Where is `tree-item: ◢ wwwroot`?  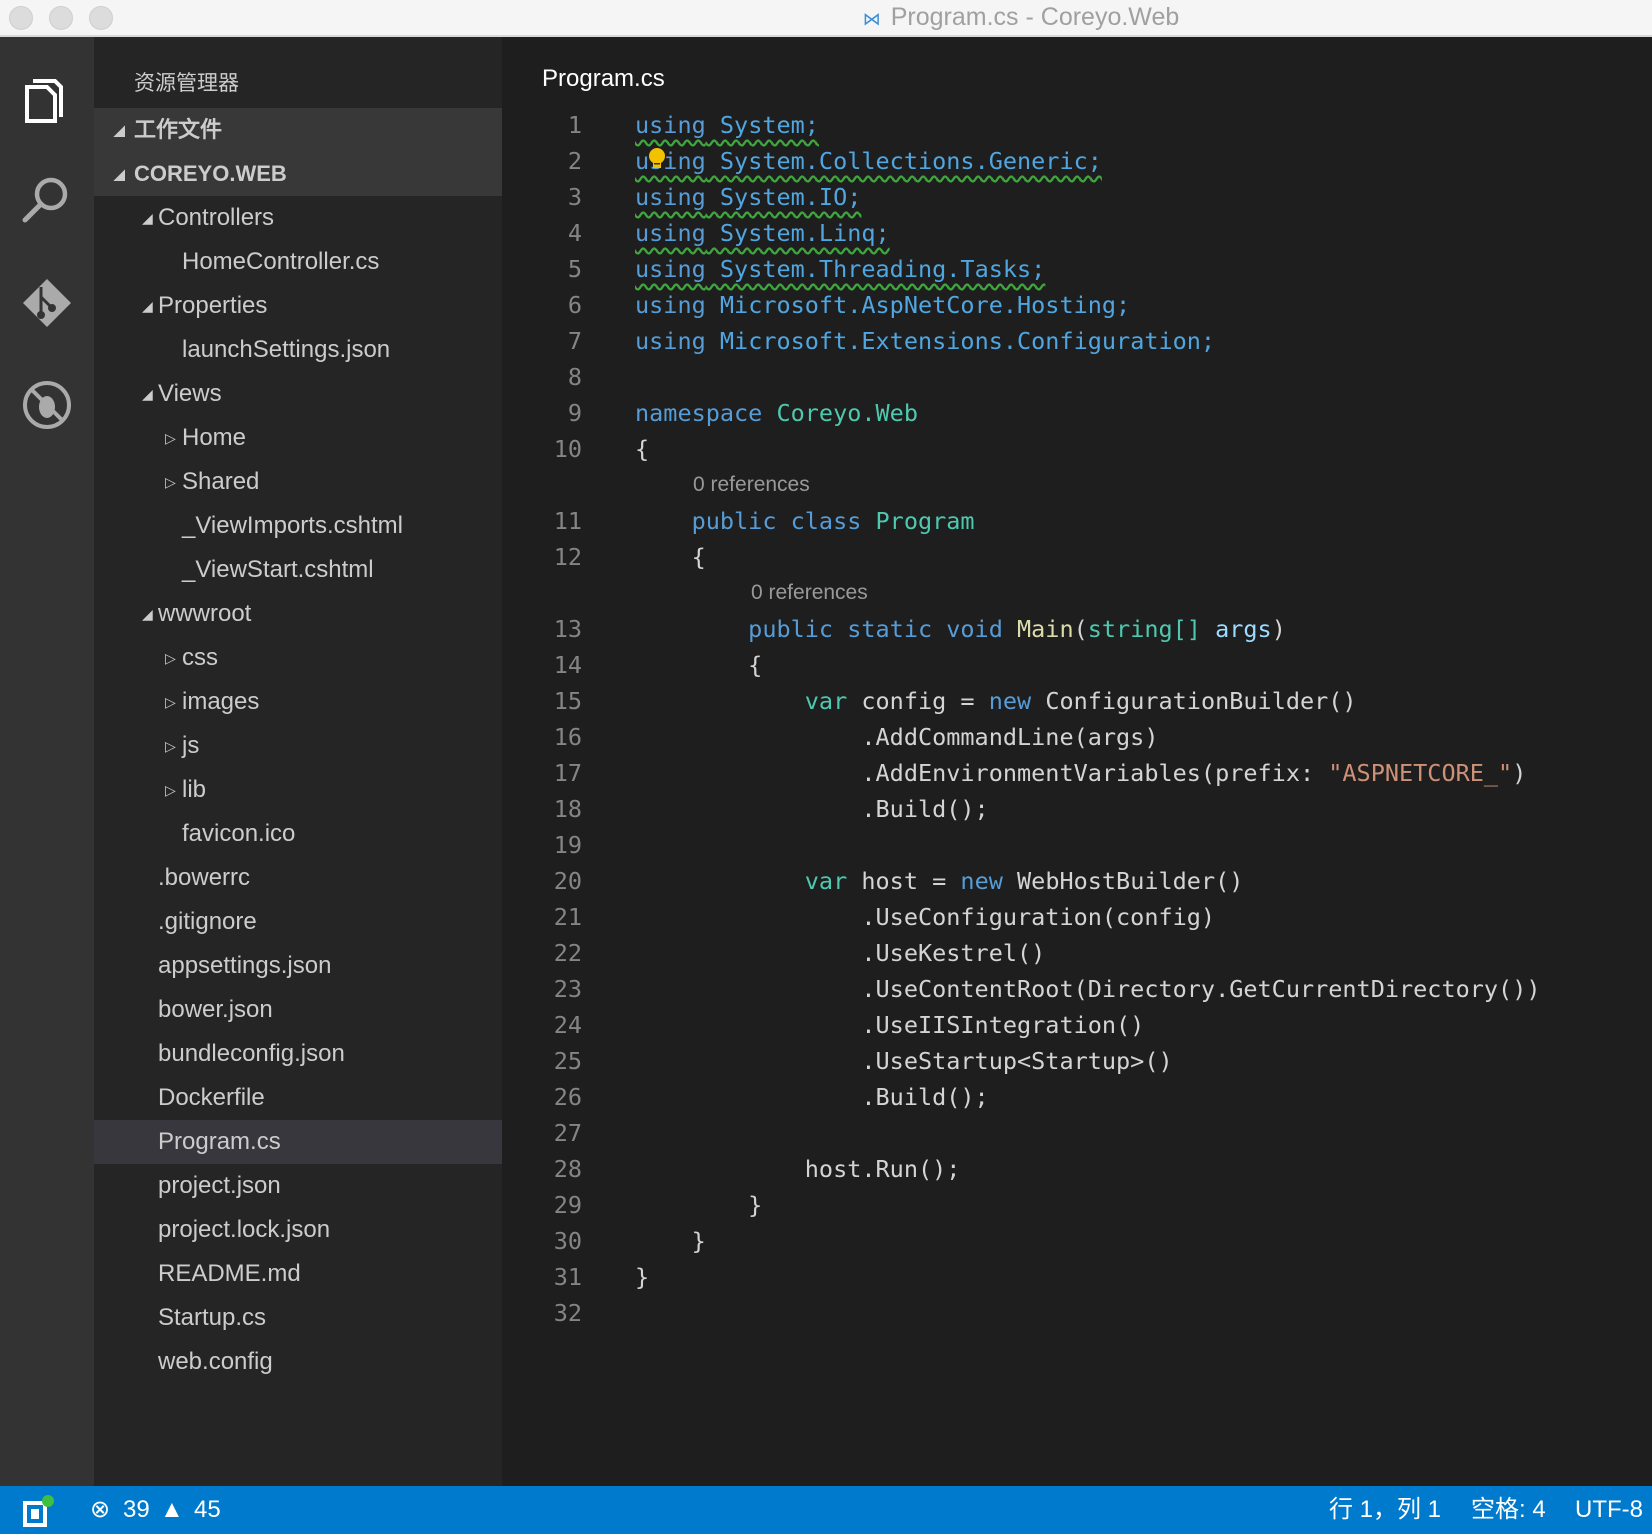 tree-item: ◢ wwwroot is located at coordinates (298, 614).